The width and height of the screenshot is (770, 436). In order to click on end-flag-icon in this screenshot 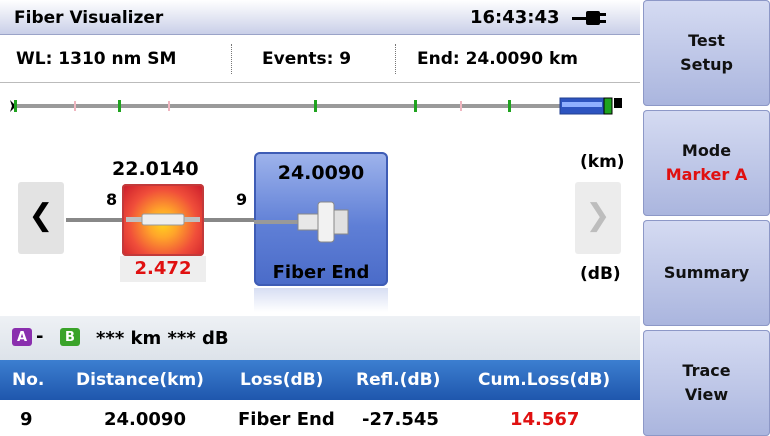, I will do `click(618, 103)`.